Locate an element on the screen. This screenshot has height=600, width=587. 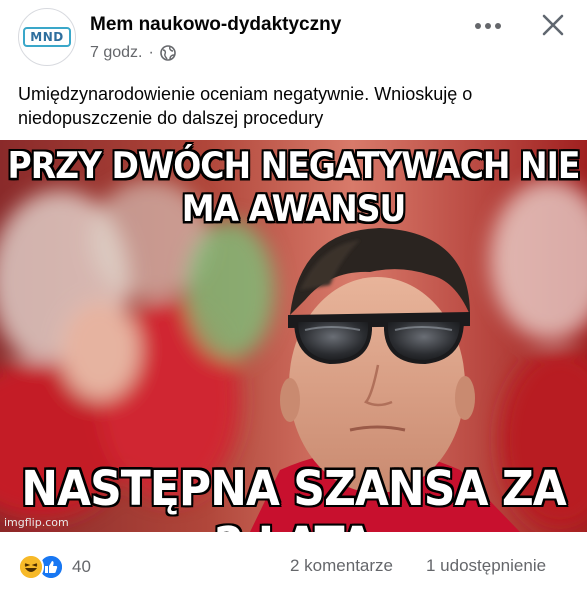
page-avatar: MND is located at coordinates (47, 37).